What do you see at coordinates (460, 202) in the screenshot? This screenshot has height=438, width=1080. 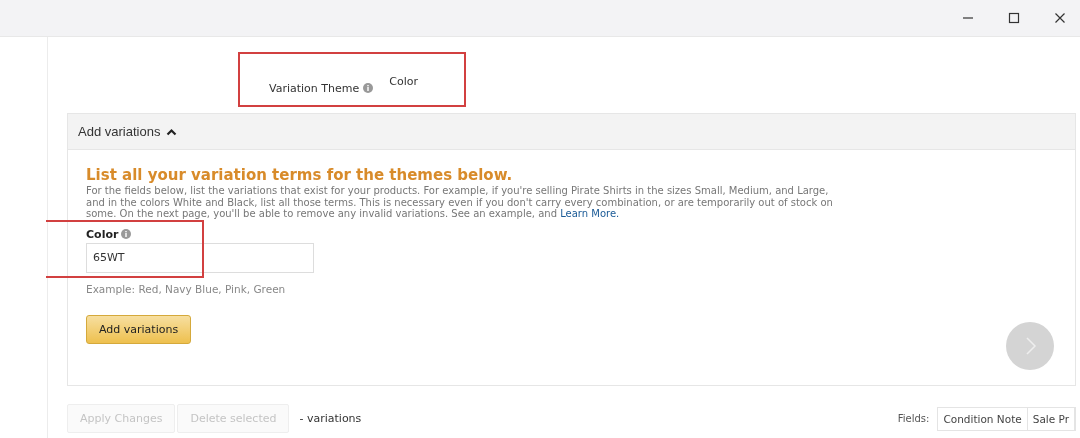 I see `instructions-text: For the fields below, list the variations that exist for your products. For example, if you're selling Pirate Shirts in the sizes Small, Medium, and Large, and in the colors White and Black, list all those terms. This is necessary even if you don't carry every combination, or are temporarily out of stock on some. On the next page, you'll be able to remove any invalid variations. See an example, and Learn More.` at bounding box center [460, 202].